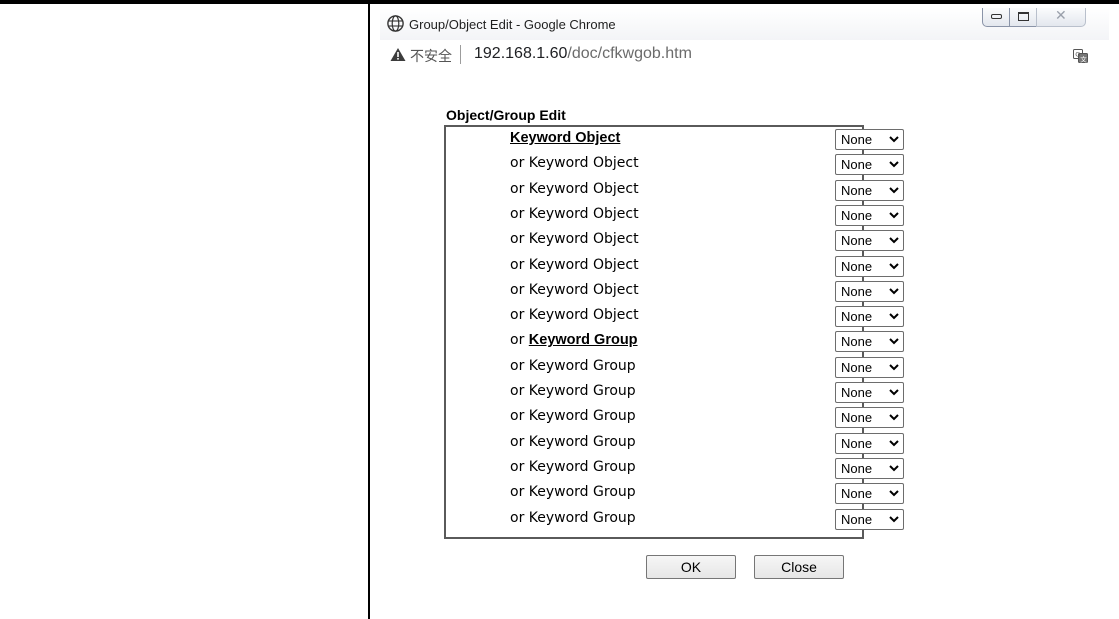  What do you see at coordinates (691, 567) in the screenshot?
I see `ok-button: OK` at bounding box center [691, 567].